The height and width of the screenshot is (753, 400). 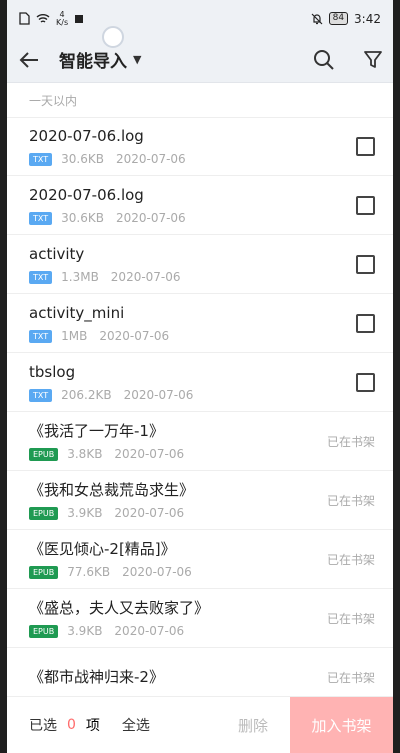 What do you see at coordinates (92, 726) in the screenshot?
I see `selected-suffix: 项` at bounding box center [92, 726].